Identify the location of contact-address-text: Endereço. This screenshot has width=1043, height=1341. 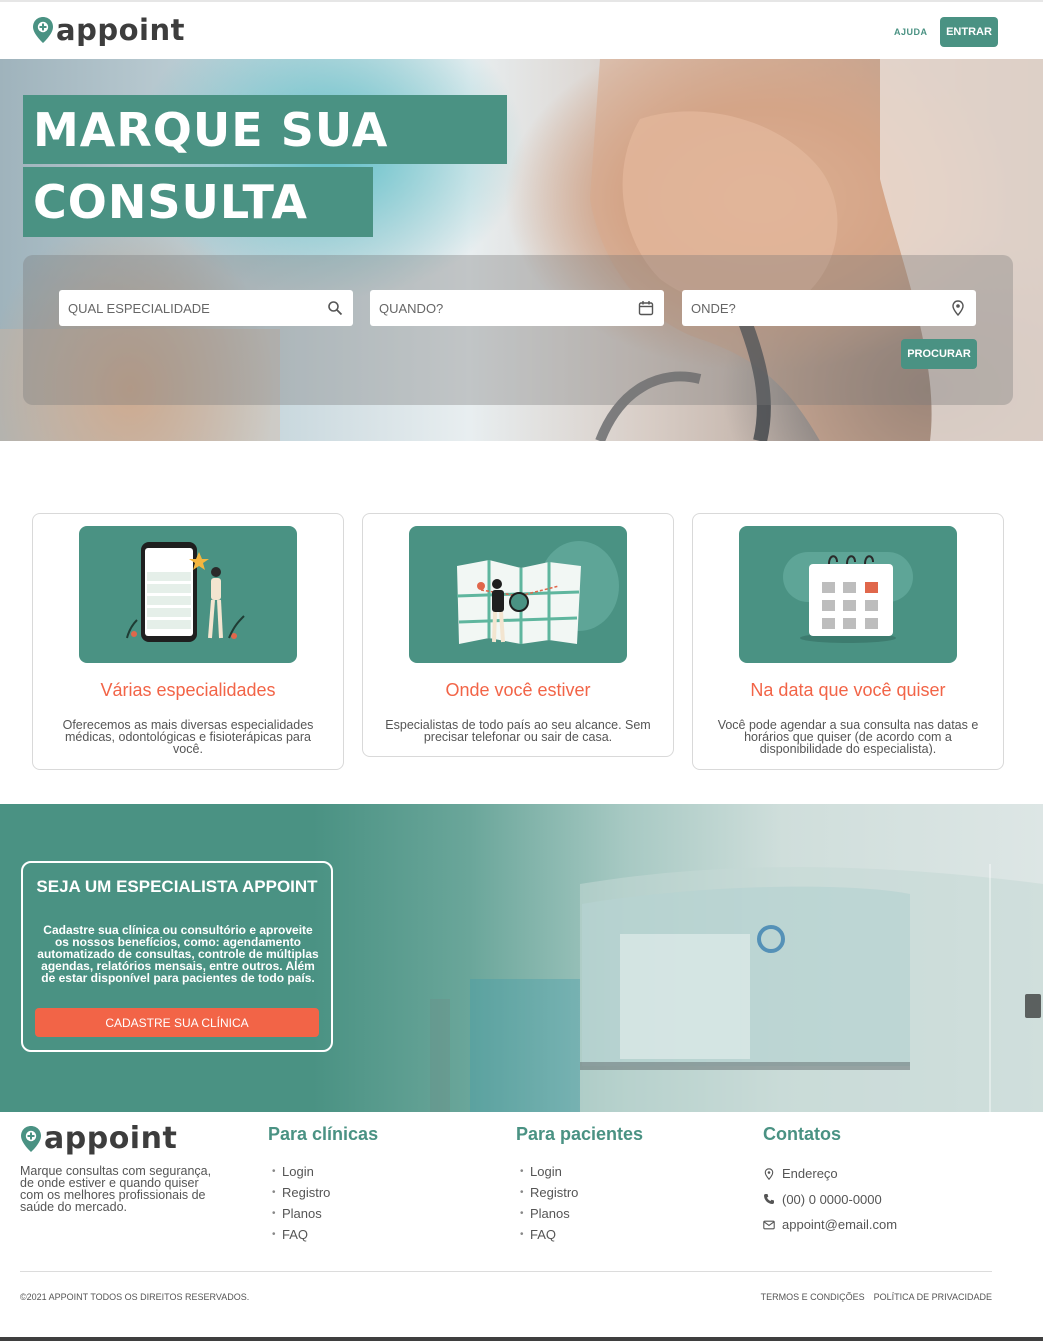
(810, 1174).